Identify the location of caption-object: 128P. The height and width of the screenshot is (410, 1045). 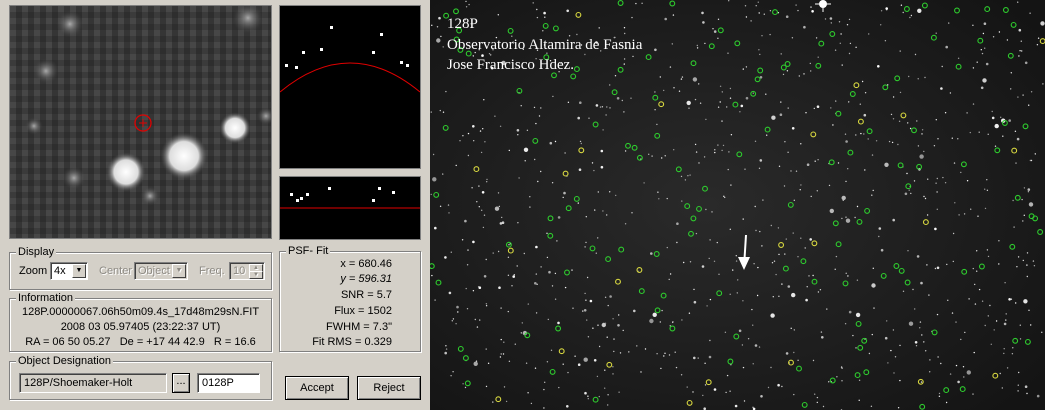
(462, 24).